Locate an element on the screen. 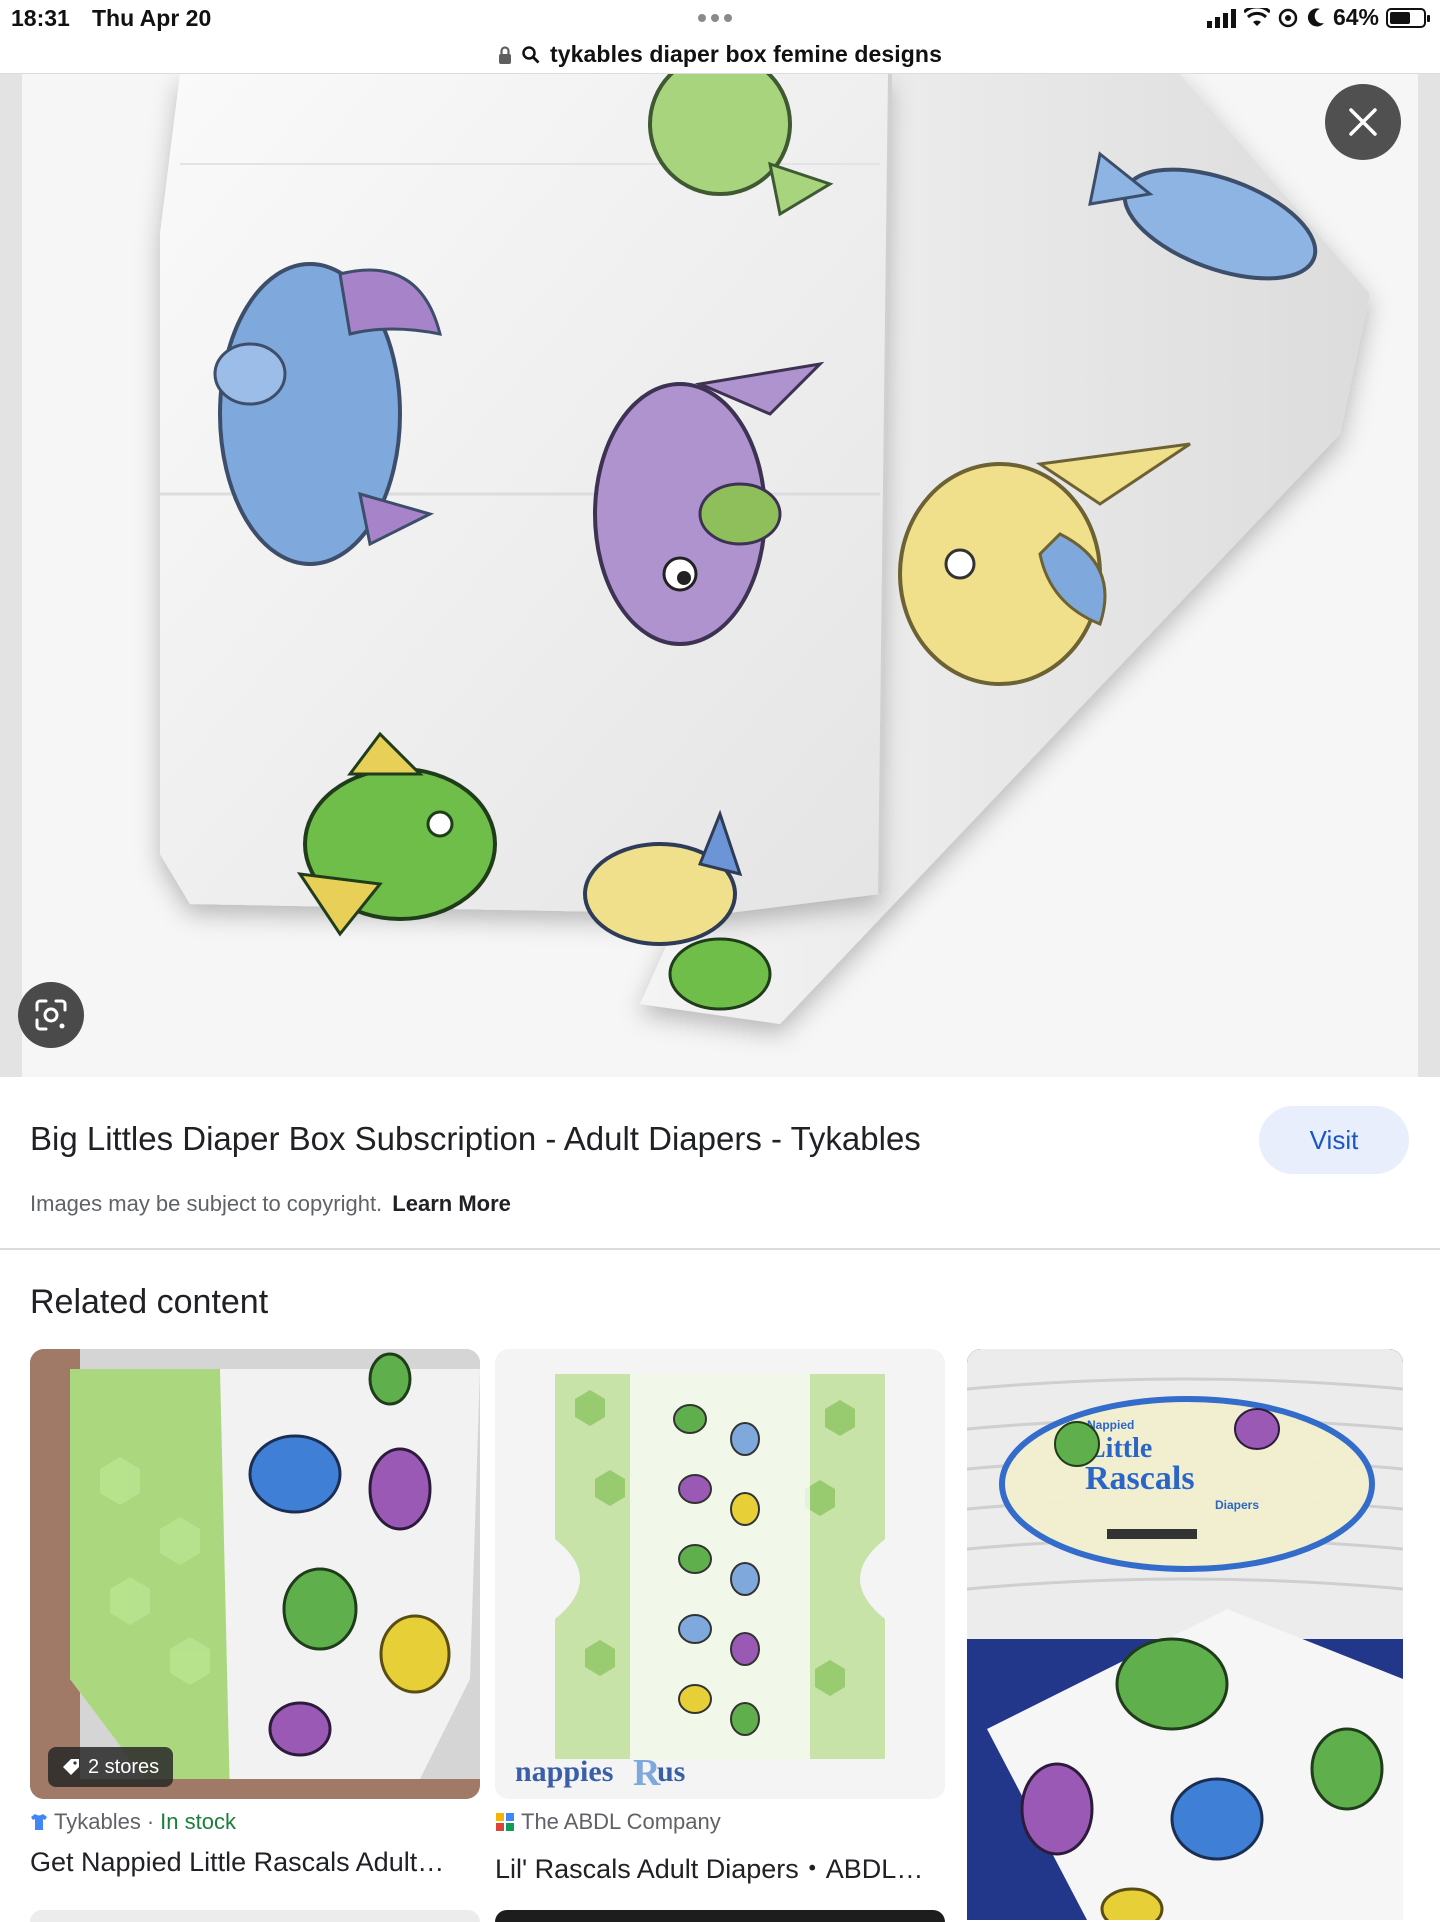 This screenshot has width=1440, height=1922. status-bar: 18:31 Thu Apr 20 64% is located at coordinates (720, 18).